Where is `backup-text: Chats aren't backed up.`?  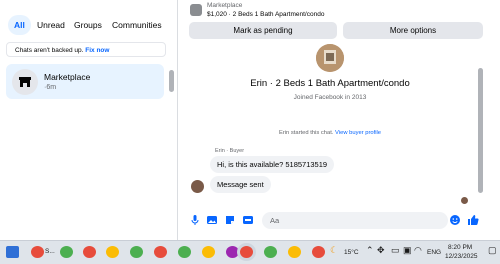
backup-text: Chats aren't backed up. is located at coordinates (49, 50).